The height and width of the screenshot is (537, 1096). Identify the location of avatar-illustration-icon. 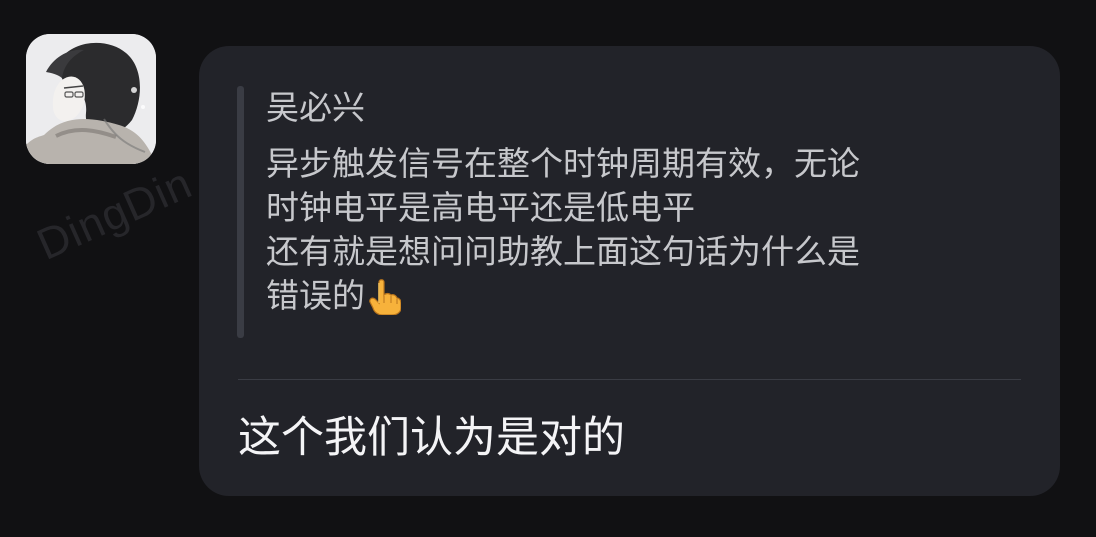
(91, 99).